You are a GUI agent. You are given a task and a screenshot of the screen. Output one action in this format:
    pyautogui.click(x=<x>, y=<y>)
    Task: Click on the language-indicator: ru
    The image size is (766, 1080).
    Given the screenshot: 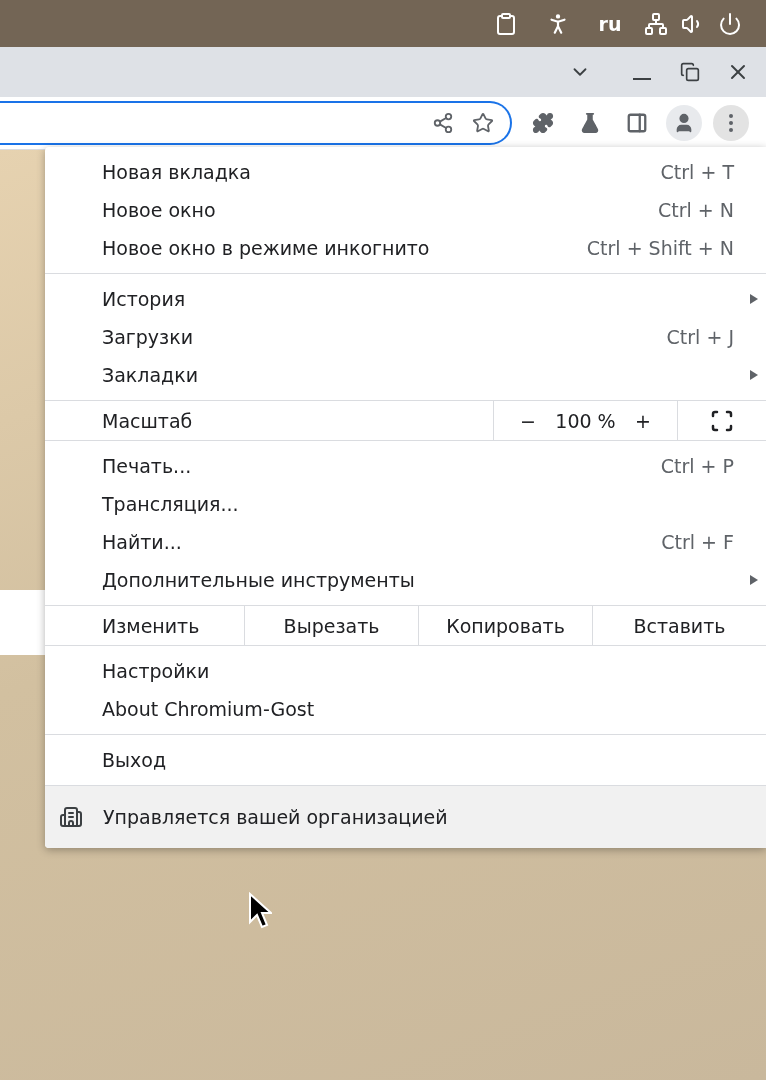 What is the action you would take?
    pyautogui.click(x=610, y=23)
    